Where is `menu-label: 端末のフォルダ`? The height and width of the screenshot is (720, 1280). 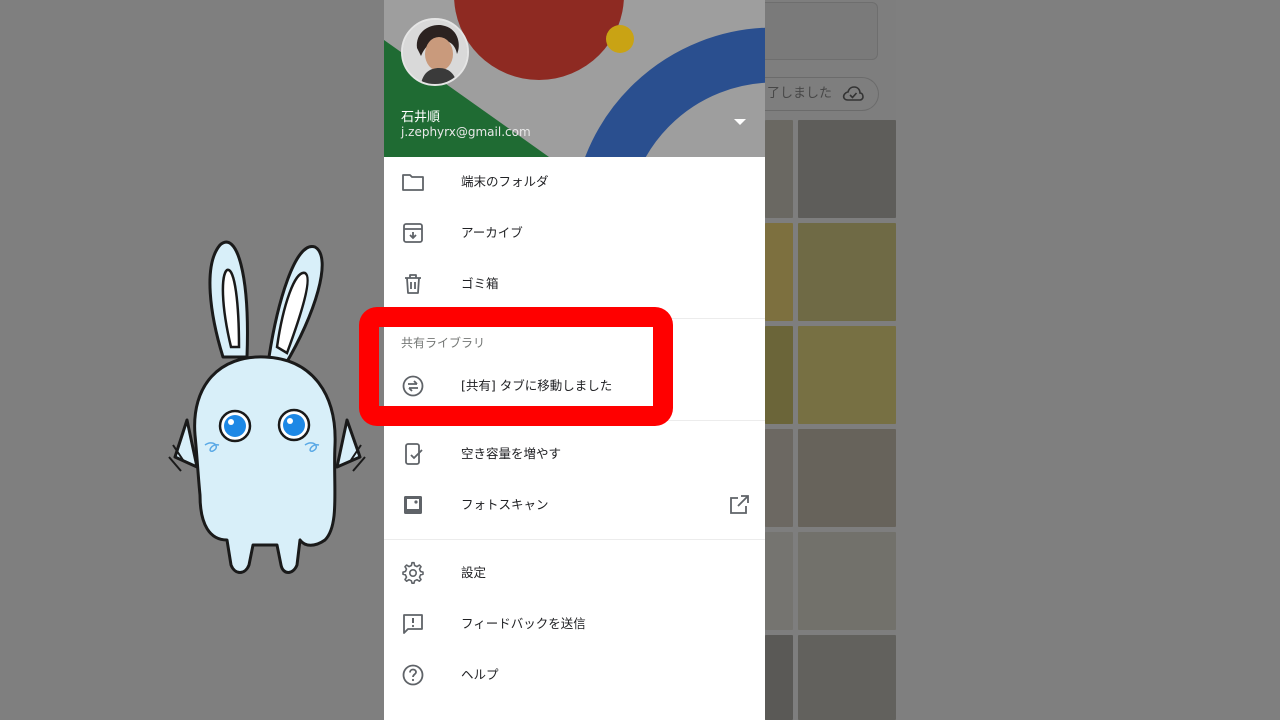
menu-label: 端末のフォルダ is located at coordinates (505, 181).